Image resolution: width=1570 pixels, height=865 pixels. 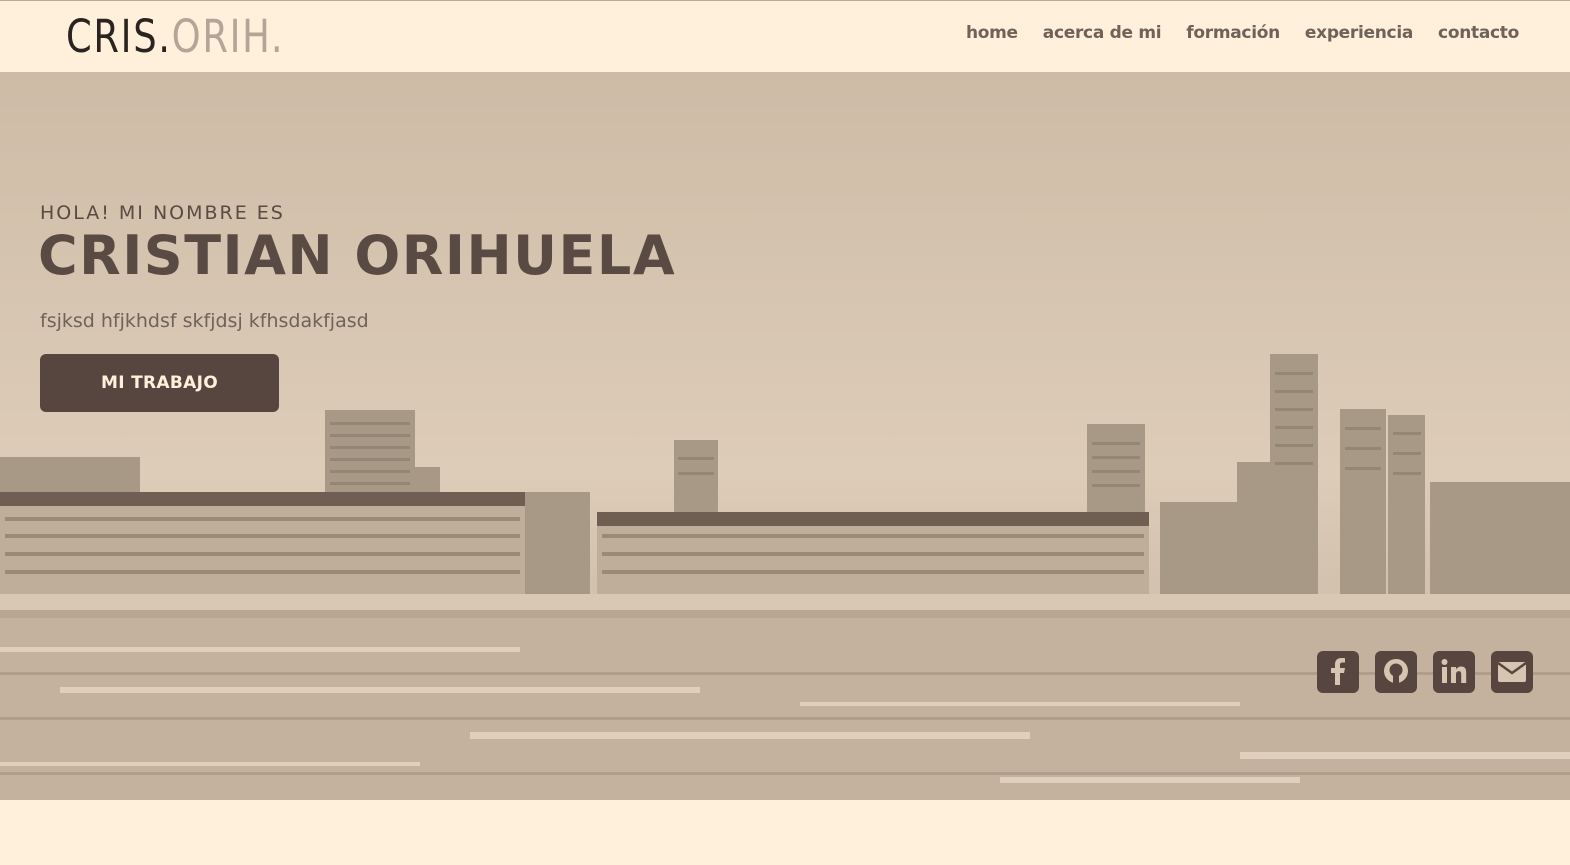 What do you see at coordinates (162, 213) in the screenshot?
I see `hero-greeting: HOLA! MI NOMBRE ES` at bounding box center [162, 213].